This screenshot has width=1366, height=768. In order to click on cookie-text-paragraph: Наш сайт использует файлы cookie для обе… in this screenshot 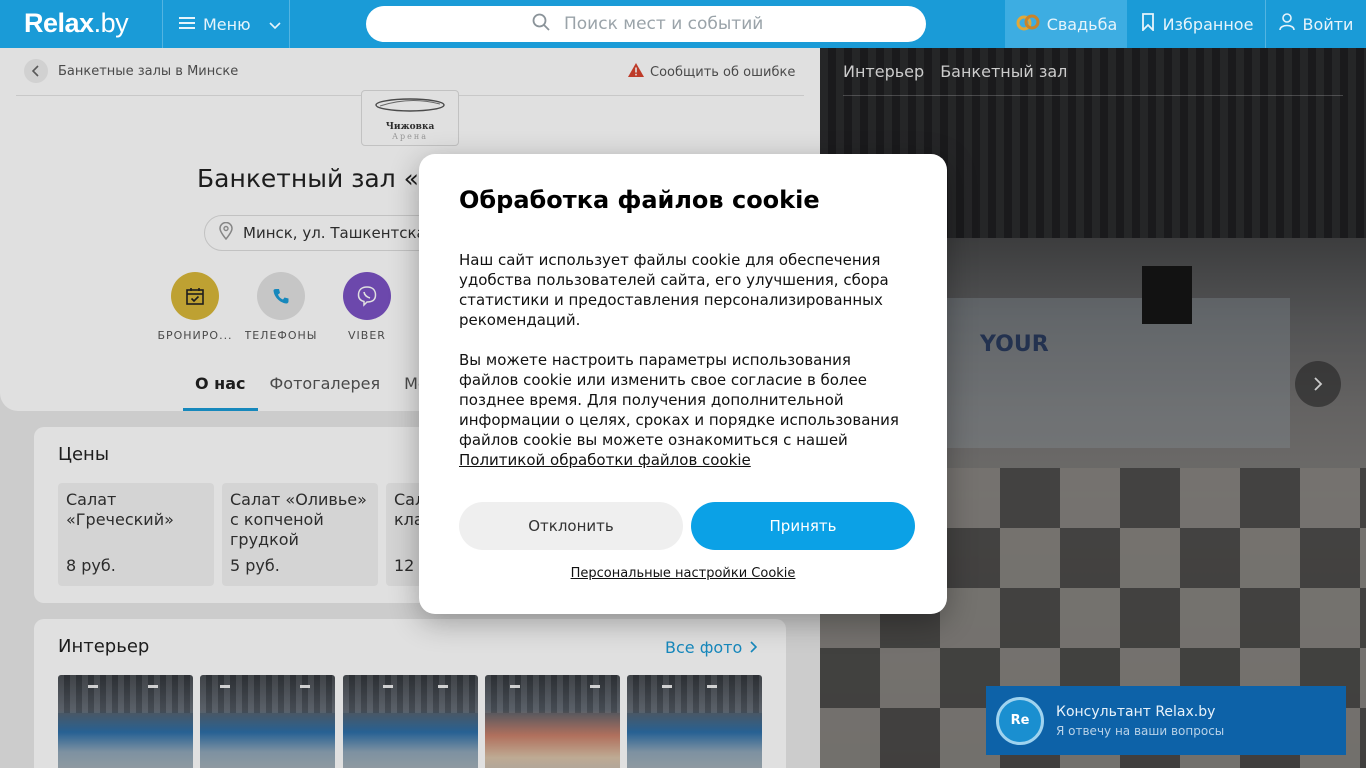, I will do `click(674, 290)`.